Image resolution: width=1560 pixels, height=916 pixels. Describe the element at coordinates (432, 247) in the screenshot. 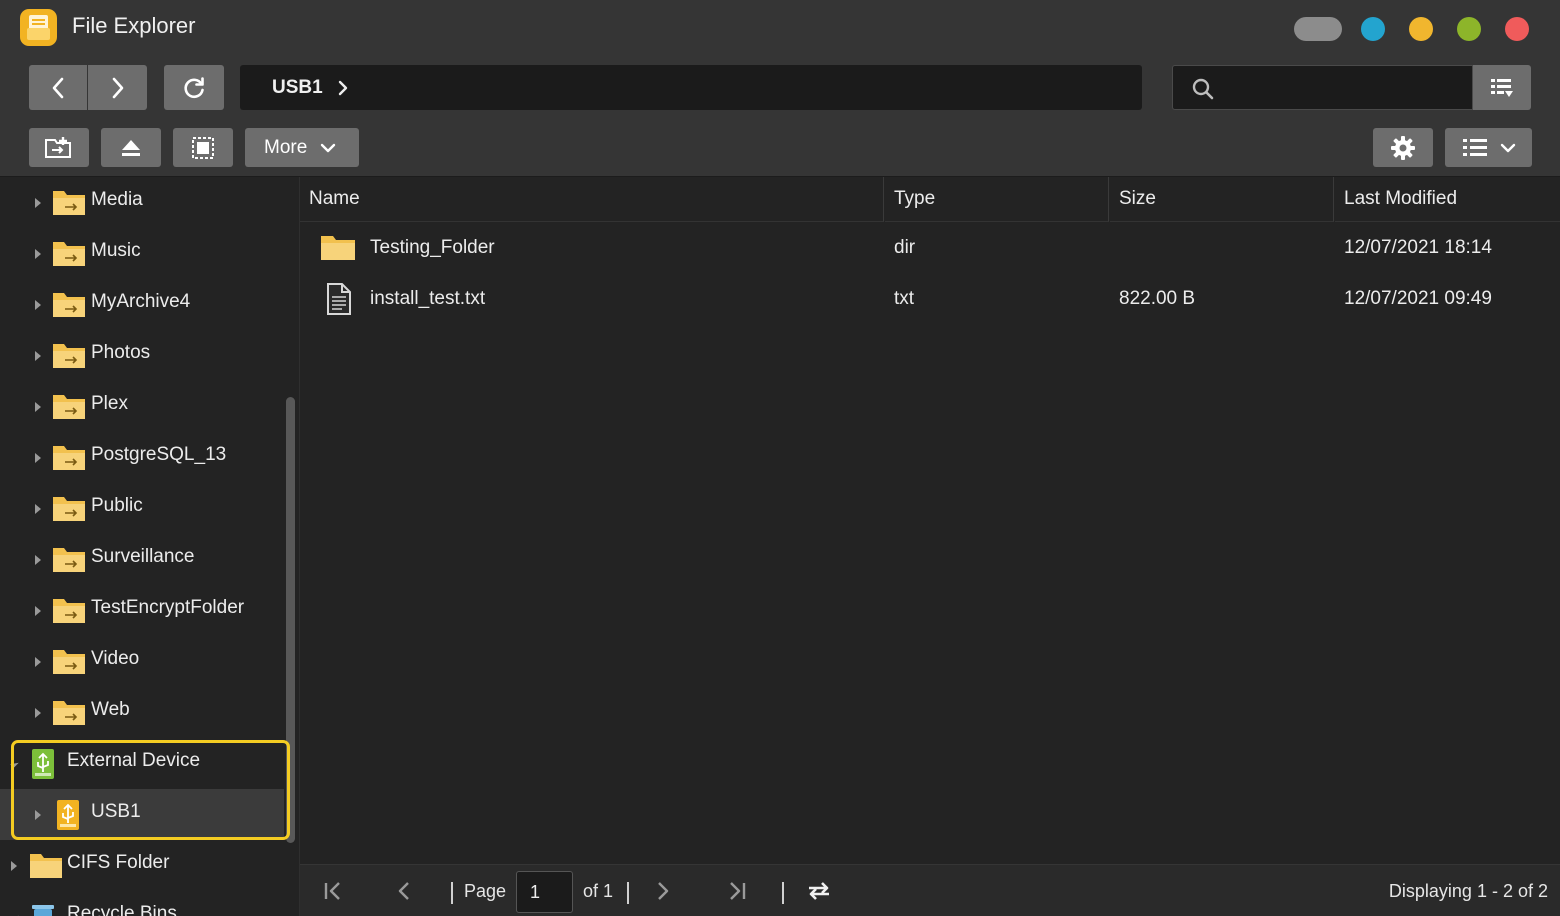

I see `file-name: Testing_Folder` at that location.